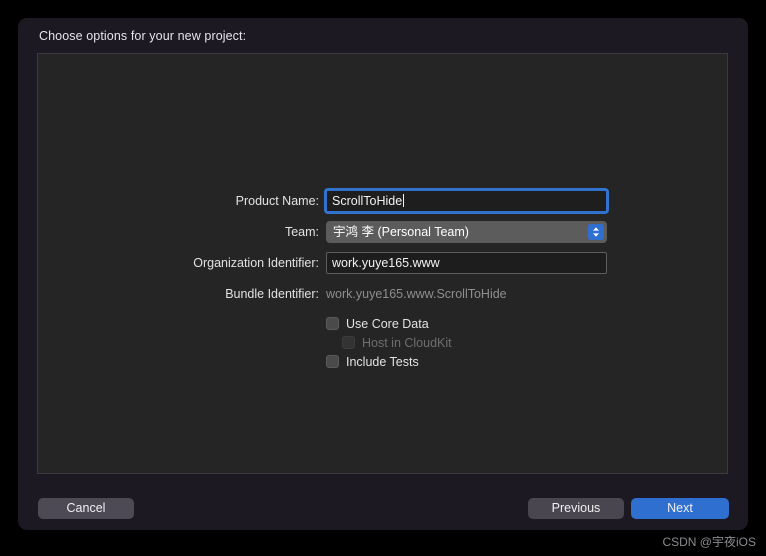 The image size is (766, 556). What do you see at coordinates (277, 201) in the screenshot?
I see `product-name-label: Product Name:` at bounding box center [277, 201].